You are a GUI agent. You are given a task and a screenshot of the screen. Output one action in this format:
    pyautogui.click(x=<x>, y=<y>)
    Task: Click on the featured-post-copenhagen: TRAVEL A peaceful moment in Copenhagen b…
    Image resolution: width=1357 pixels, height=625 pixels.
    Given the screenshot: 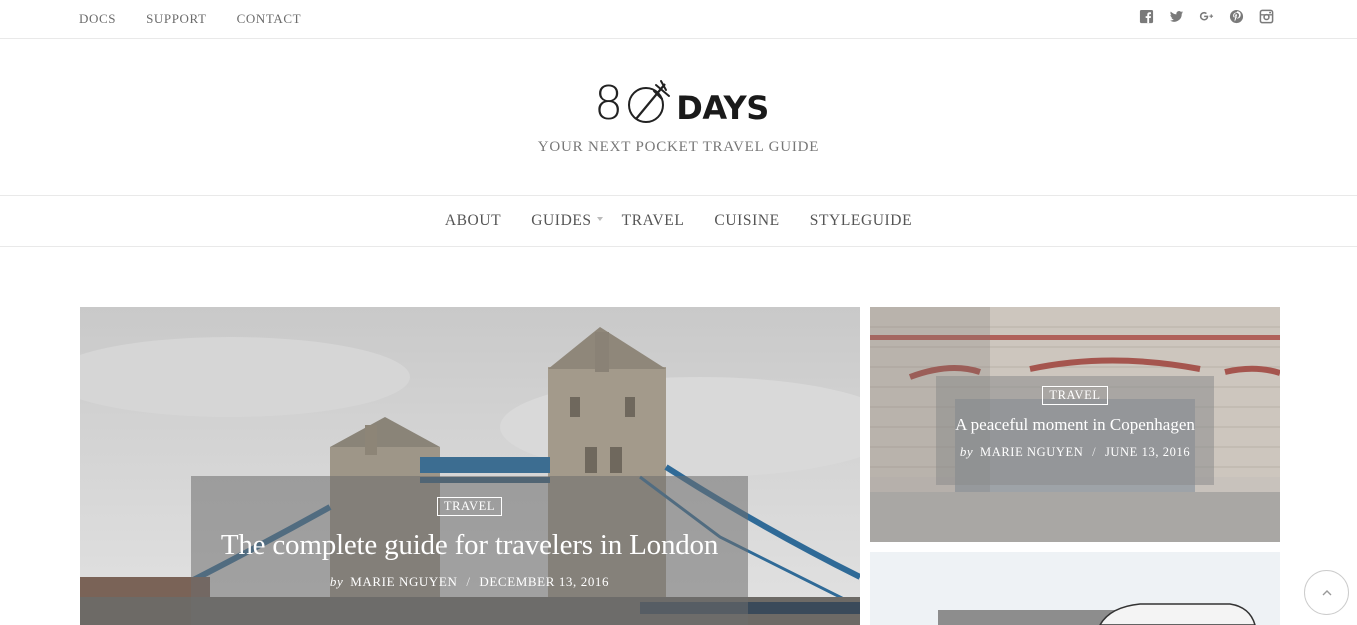 What is the action you would take?
    pyautogui.click(x=1075, y=424)
    